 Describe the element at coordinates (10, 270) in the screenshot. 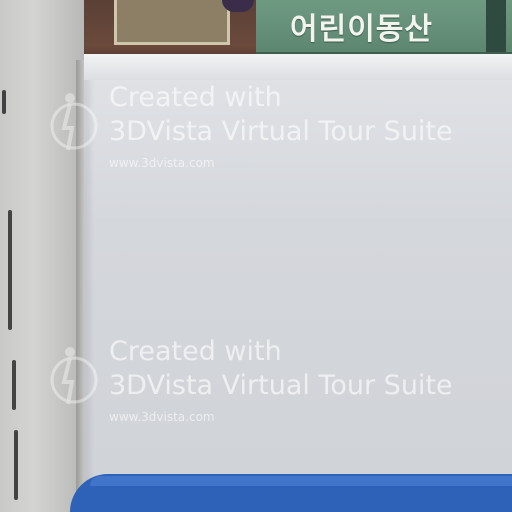

I see `wall-crack` at that location.